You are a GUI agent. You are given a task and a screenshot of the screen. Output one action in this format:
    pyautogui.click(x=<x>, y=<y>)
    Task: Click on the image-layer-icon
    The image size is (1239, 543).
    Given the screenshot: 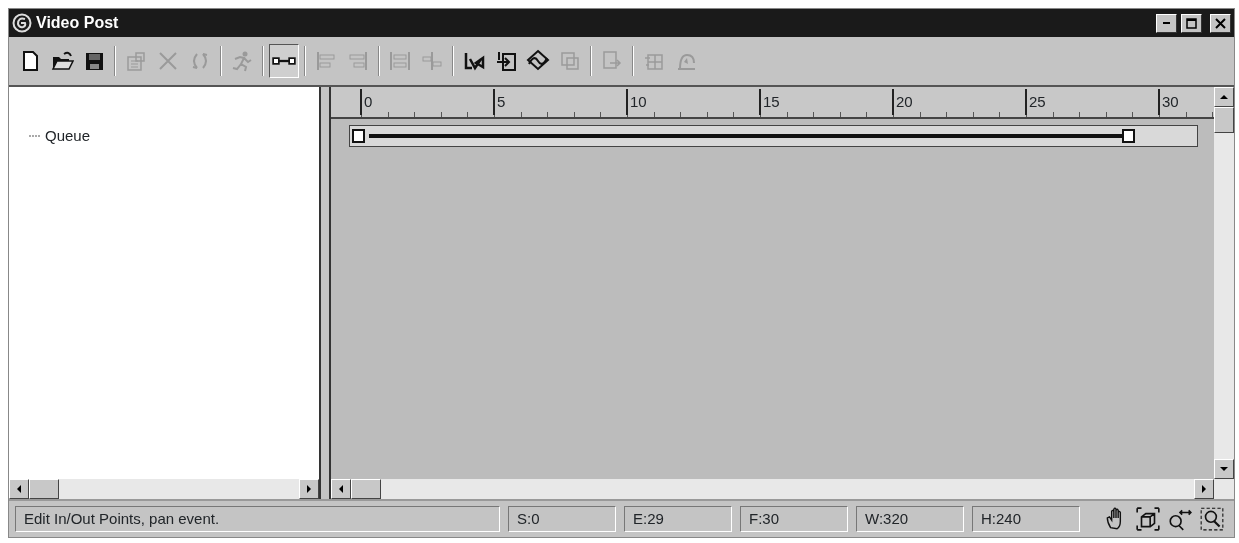 What is the action you would take?
    pyautogui.click(x=570, y=61)
    